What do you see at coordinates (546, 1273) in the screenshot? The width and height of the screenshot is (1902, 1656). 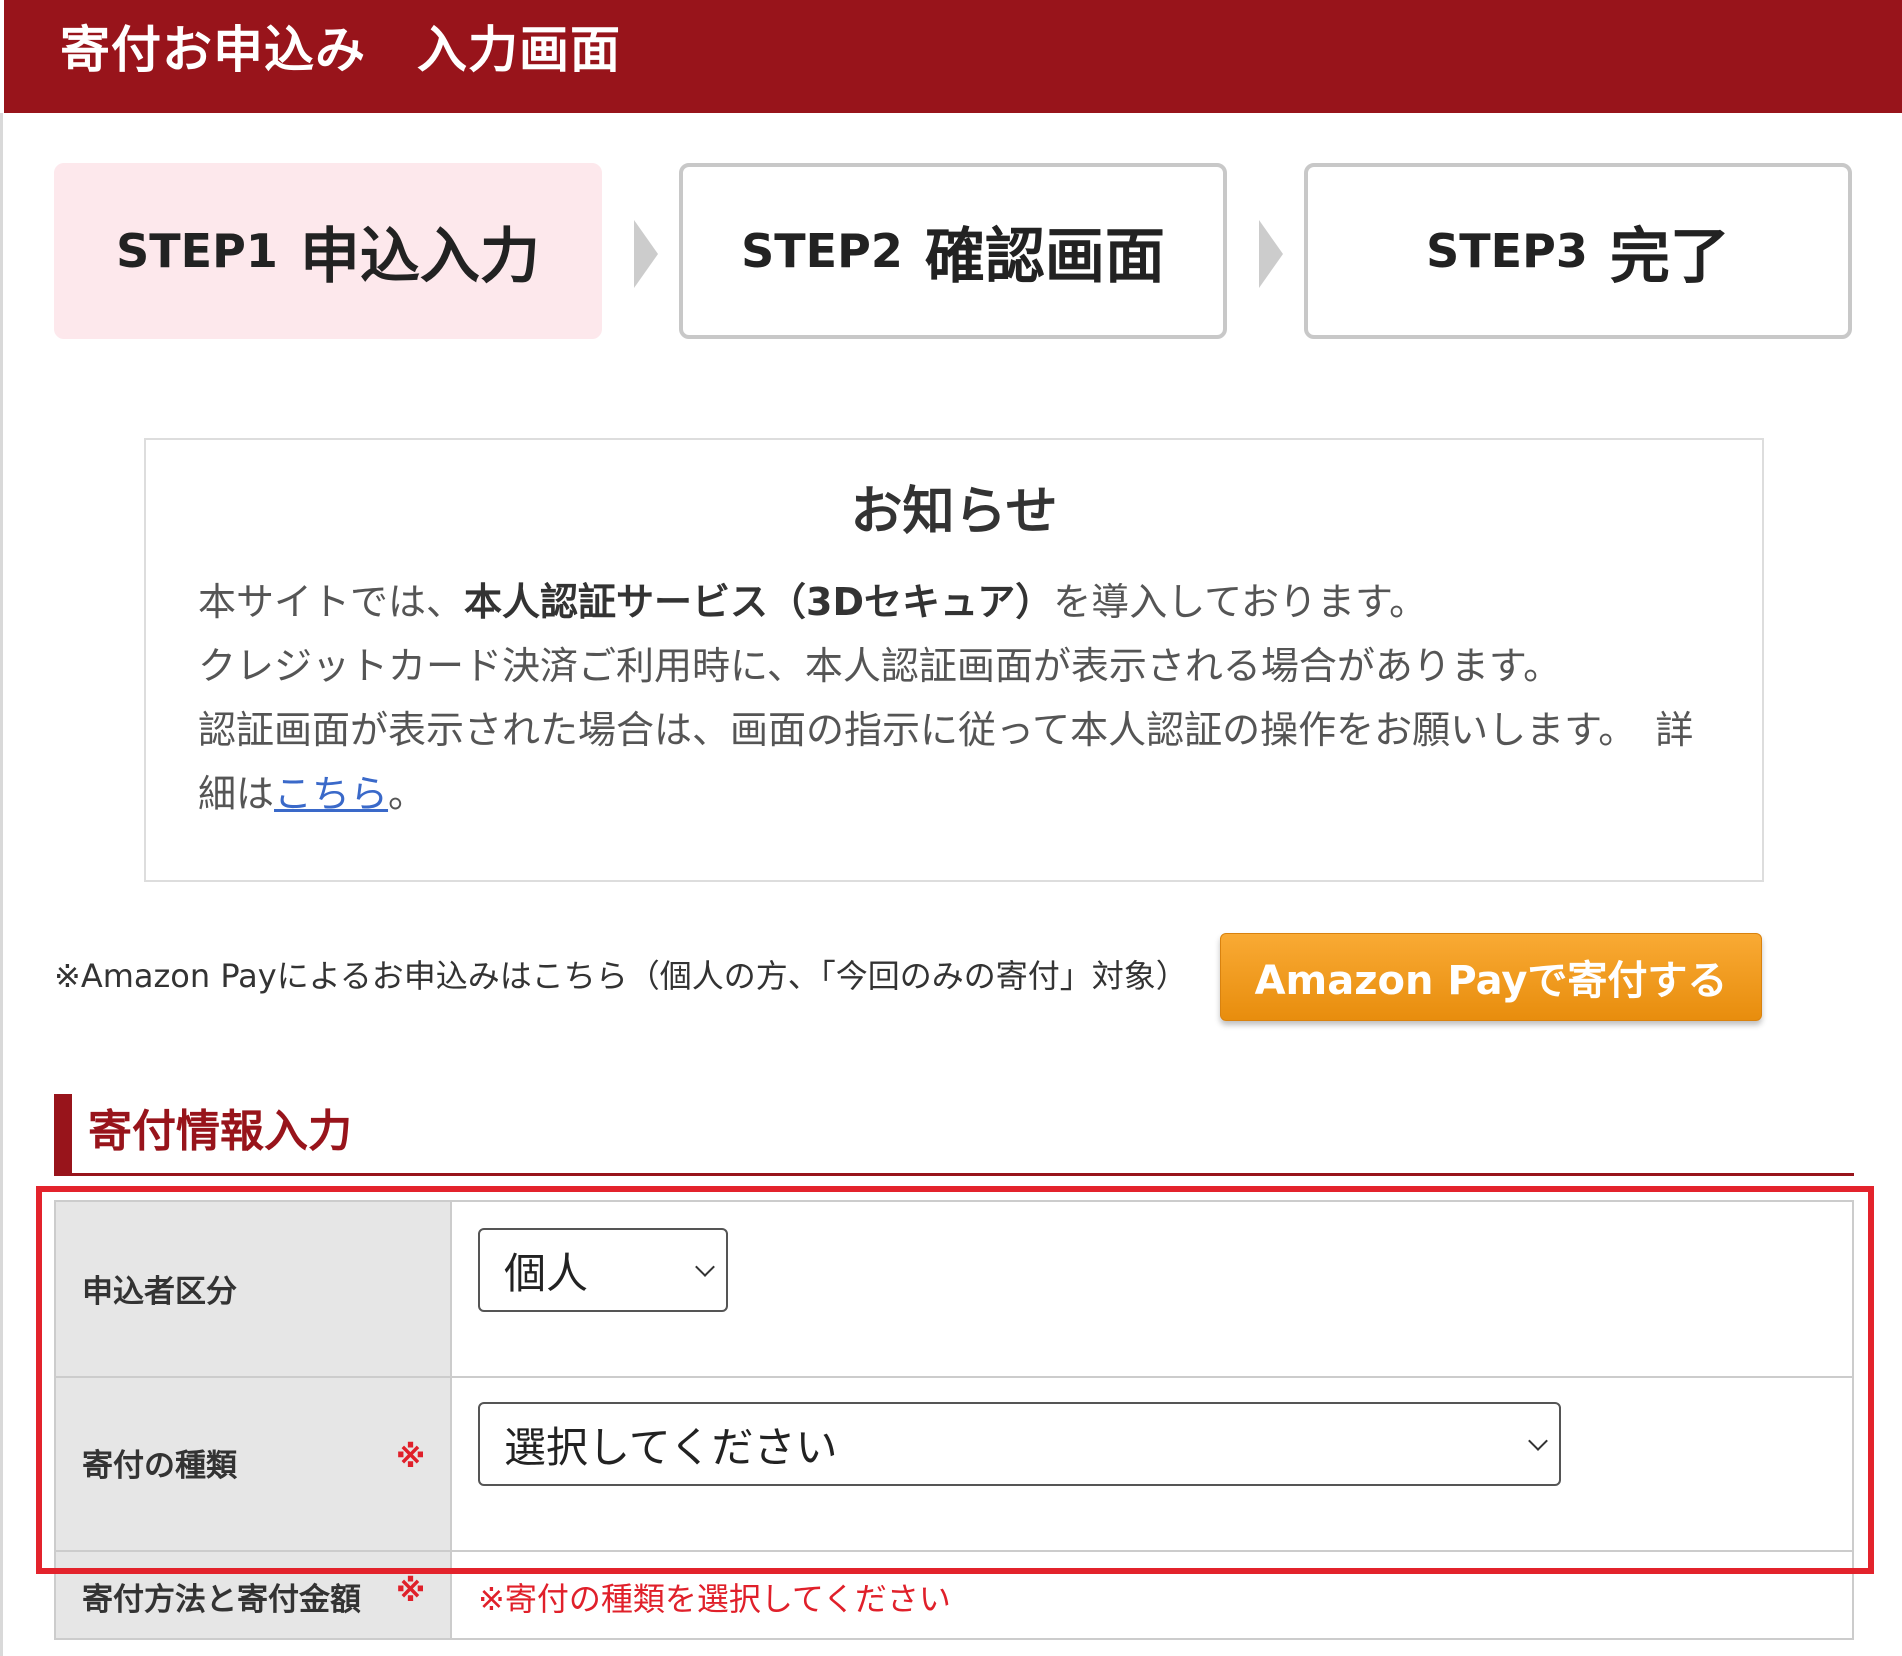 I see `applicant-type-value: 個人` at bounding box center [546, 1273].